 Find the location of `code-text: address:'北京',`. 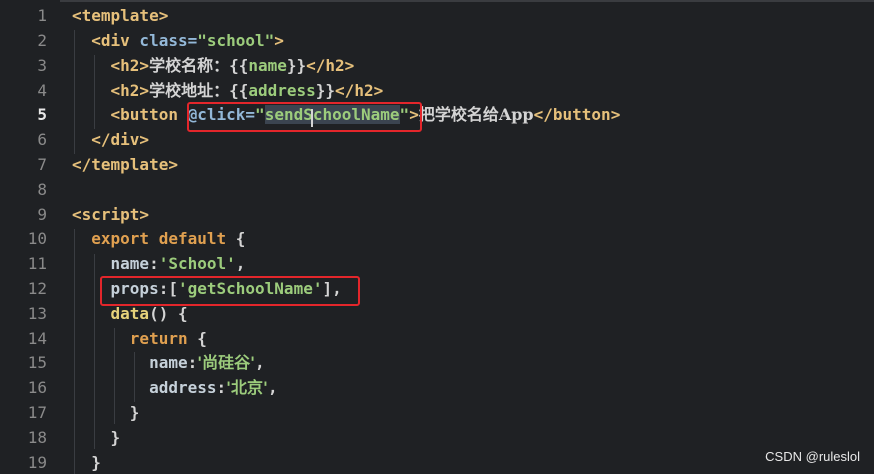

code-text: address:'北京', is located at coordinates (175, 388).